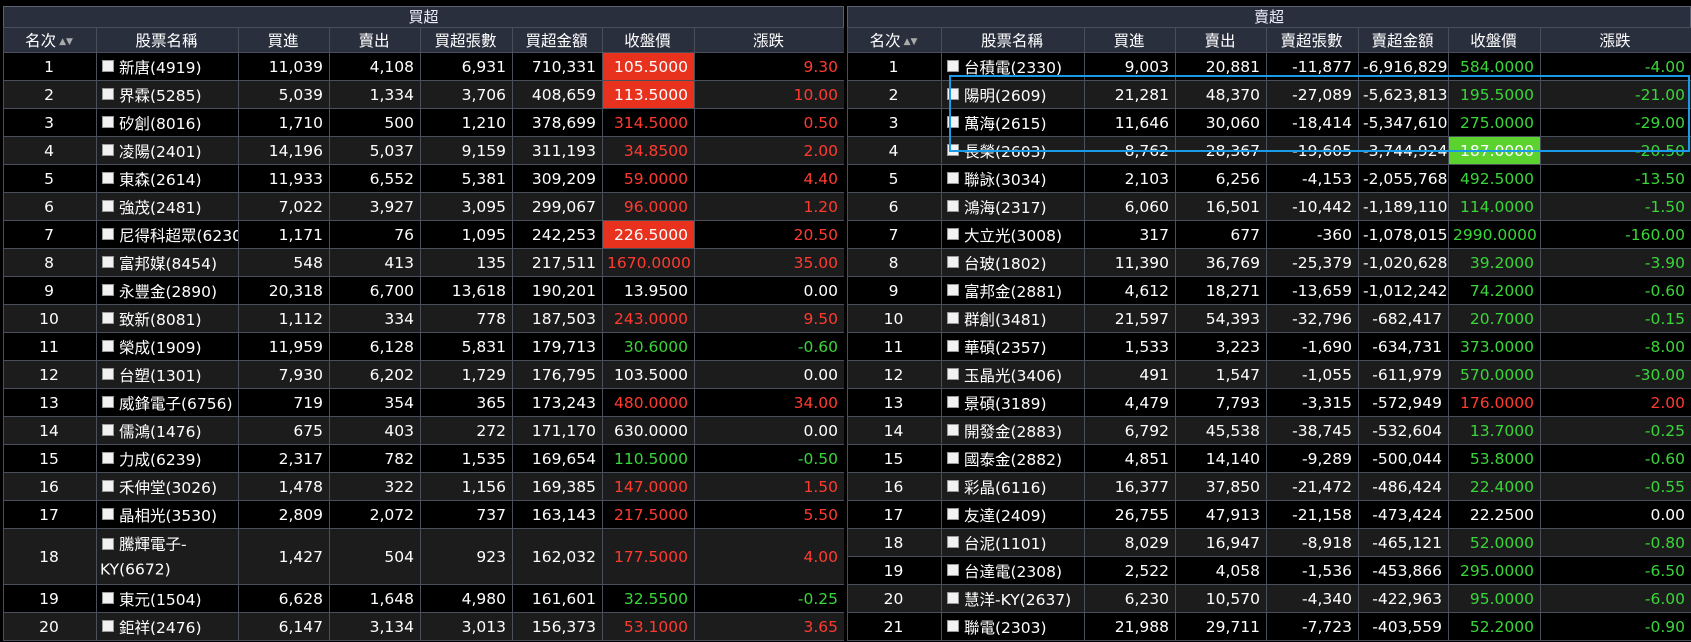 Image resolution: width=1691 pixels, height=642 pixels. I want to click on stock-name: 東森(2614), so click(160, 180).